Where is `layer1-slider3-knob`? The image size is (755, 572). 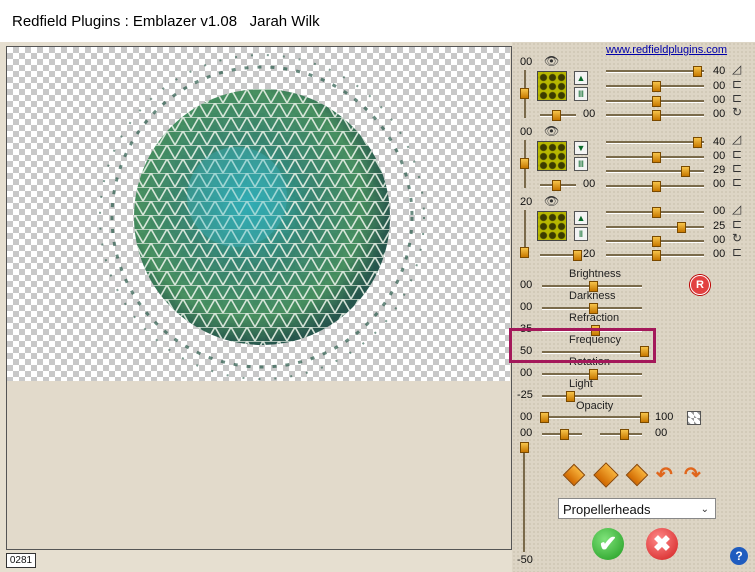 layer1-slider3-knob is located at coordinates (656, 101).